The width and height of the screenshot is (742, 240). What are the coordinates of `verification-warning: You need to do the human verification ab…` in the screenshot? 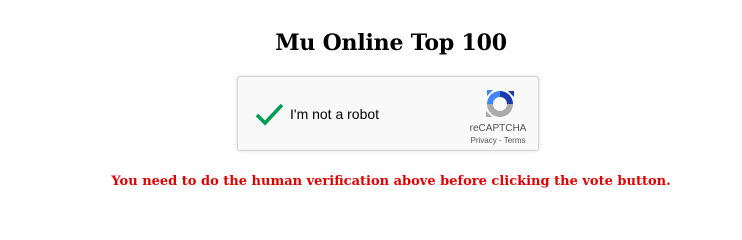 It's located at (391, 181).